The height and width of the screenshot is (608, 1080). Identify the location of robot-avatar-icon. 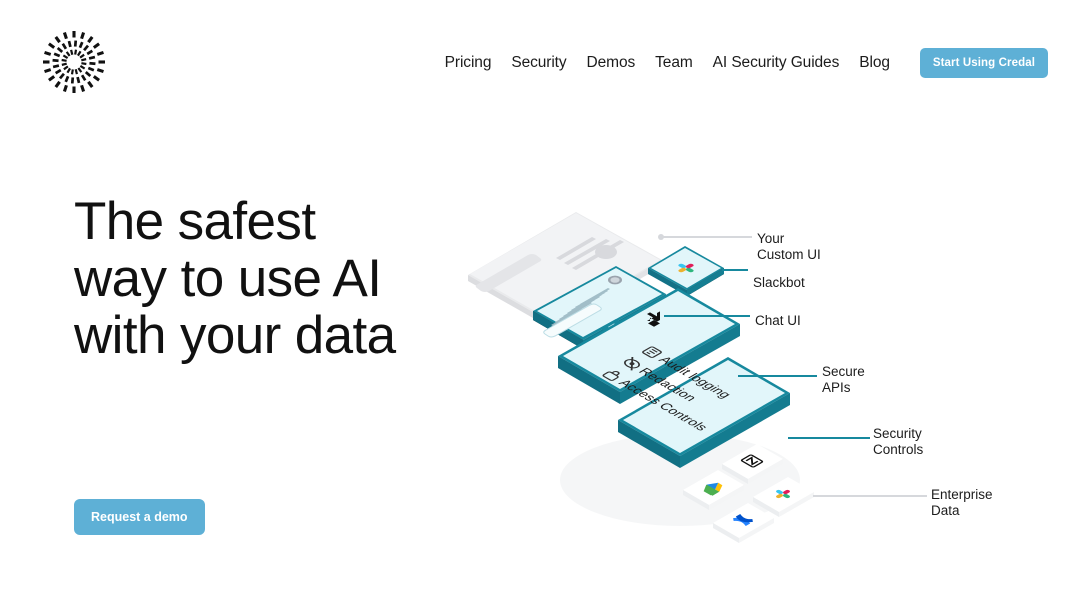
(615, 280).